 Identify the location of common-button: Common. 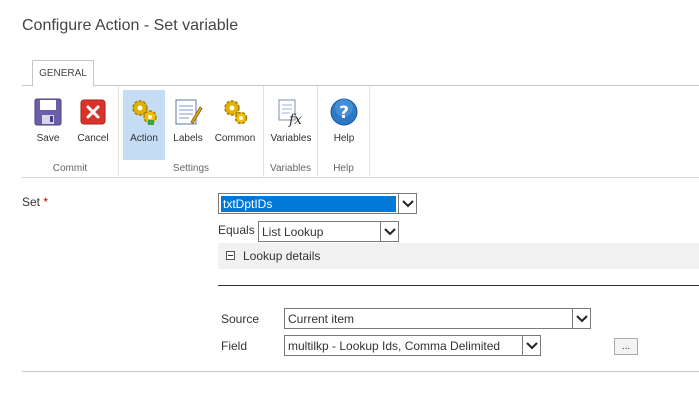
(235, 125).